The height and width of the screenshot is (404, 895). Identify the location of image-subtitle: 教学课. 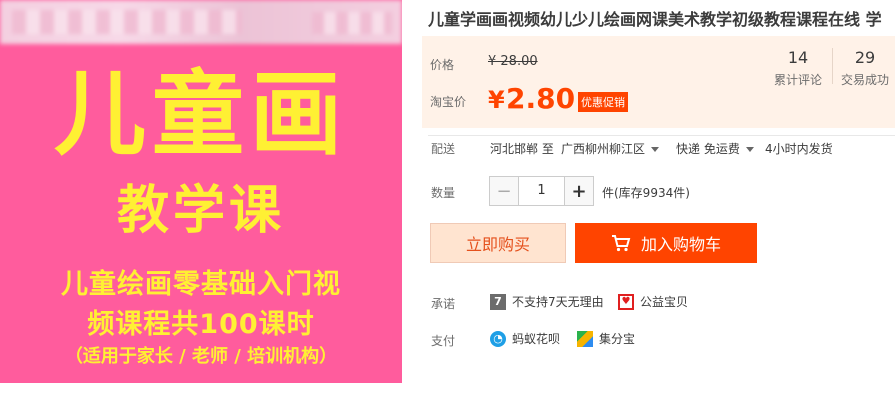
(200, 211).